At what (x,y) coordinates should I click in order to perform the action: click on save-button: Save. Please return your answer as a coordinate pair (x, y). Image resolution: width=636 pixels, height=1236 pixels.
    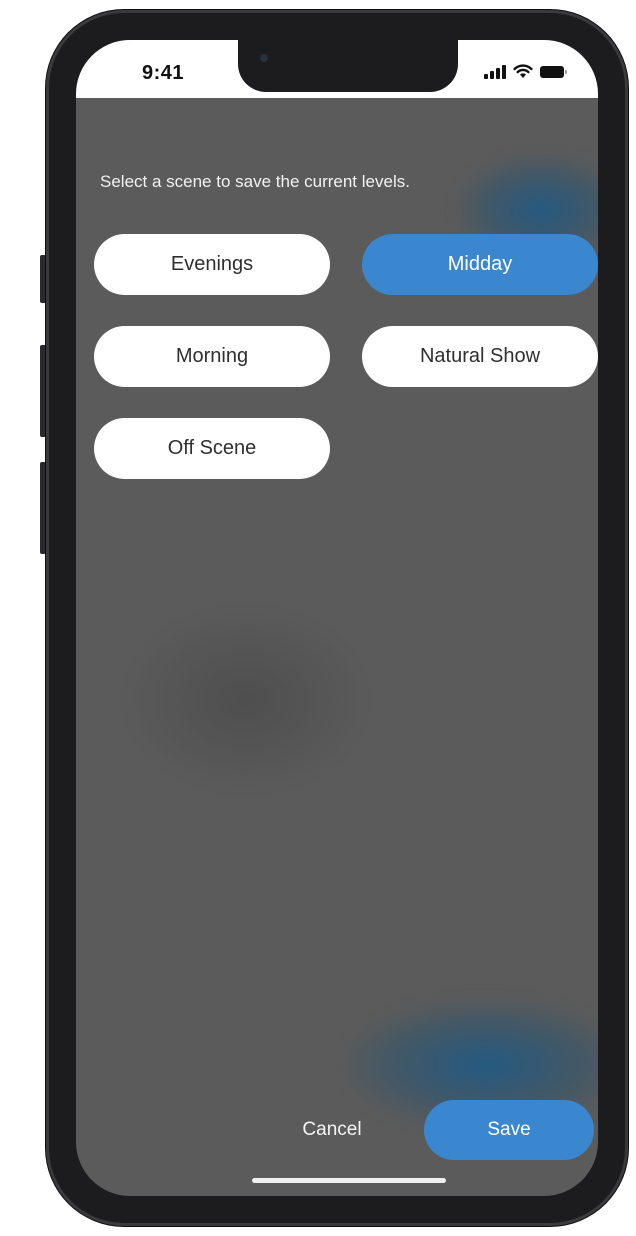
    Looking at the image, I should click on (509, 1130).